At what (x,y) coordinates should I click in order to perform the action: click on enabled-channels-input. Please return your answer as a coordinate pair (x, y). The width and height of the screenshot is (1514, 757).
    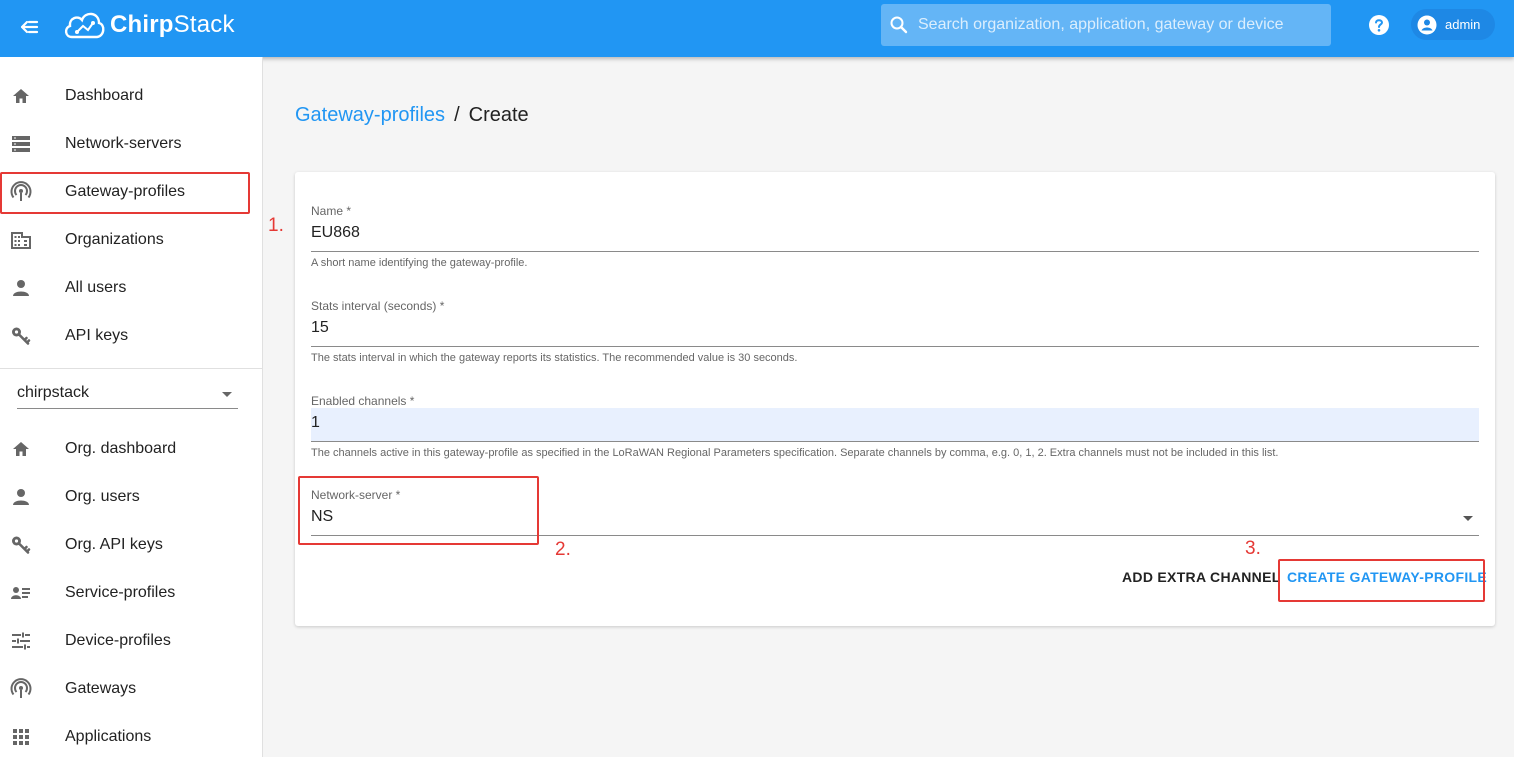
    Looking at the image, I should click on (895, 423).